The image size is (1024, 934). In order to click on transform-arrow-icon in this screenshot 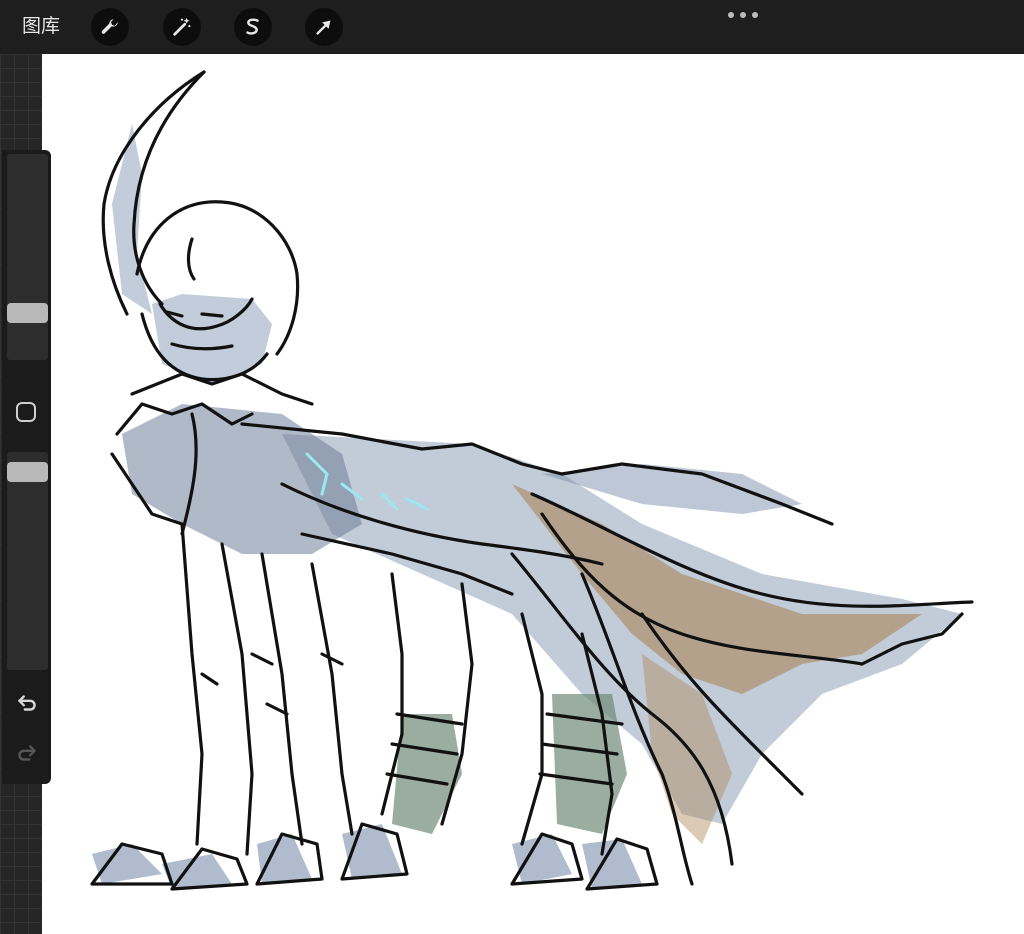, I will do `click(323, 27)`.